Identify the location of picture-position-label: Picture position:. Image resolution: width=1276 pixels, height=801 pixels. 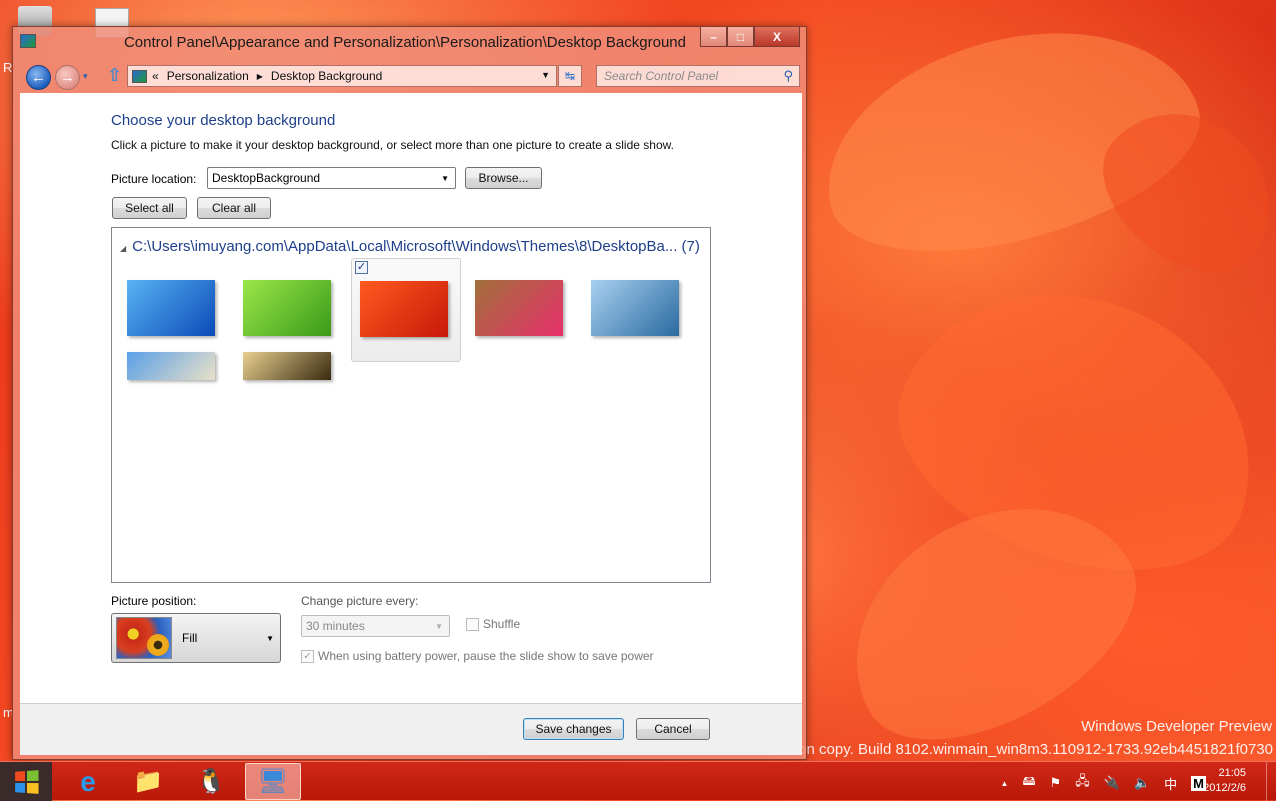
(154, 601).